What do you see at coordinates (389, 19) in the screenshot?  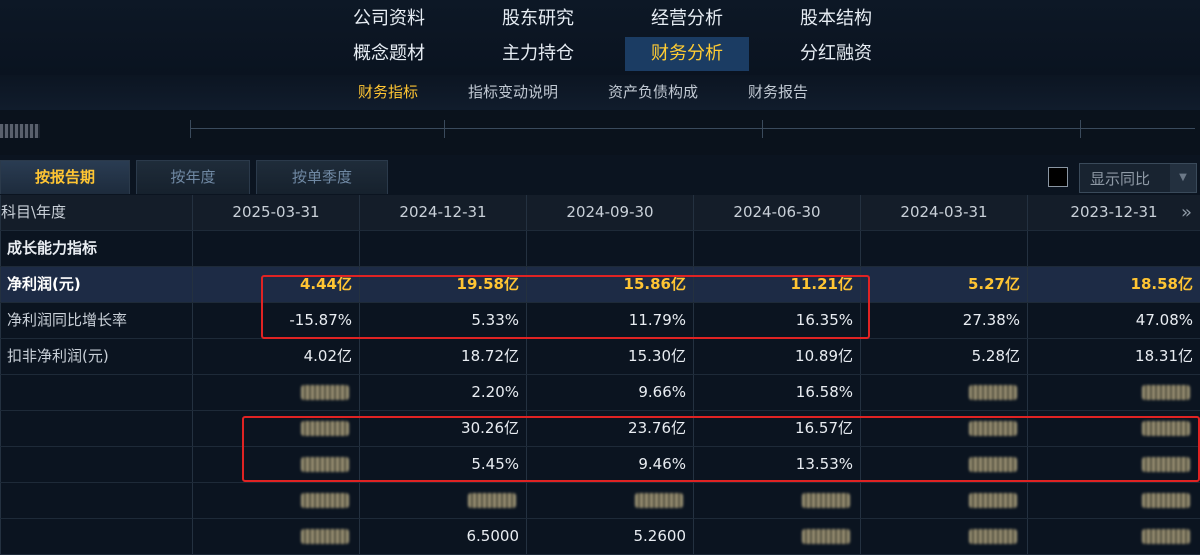 I see `nav-item: 公司资料` at bounding box center [389, 19].